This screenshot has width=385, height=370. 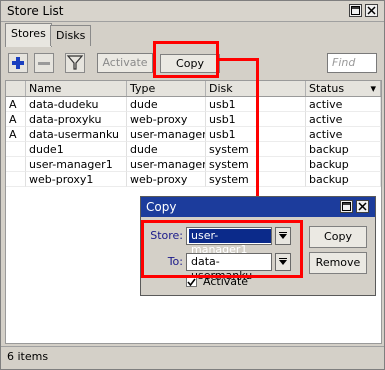 What do you see at coordinates (166, 88) in the screenshot?
I see `header-type: Type` at bounding box center [166, 88].